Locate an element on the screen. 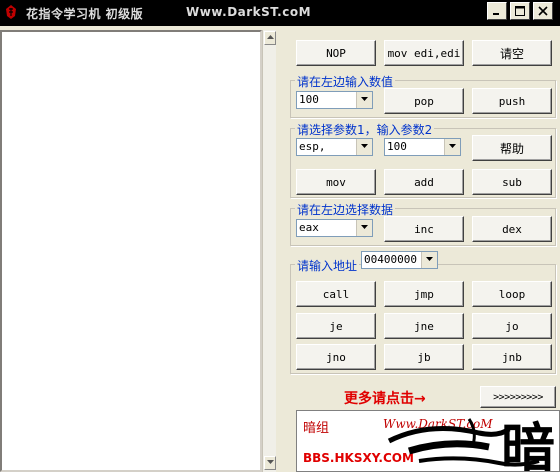 This screenshot has width=560, height=472. param2-combo-arrow is located at coordinates (452, 147).